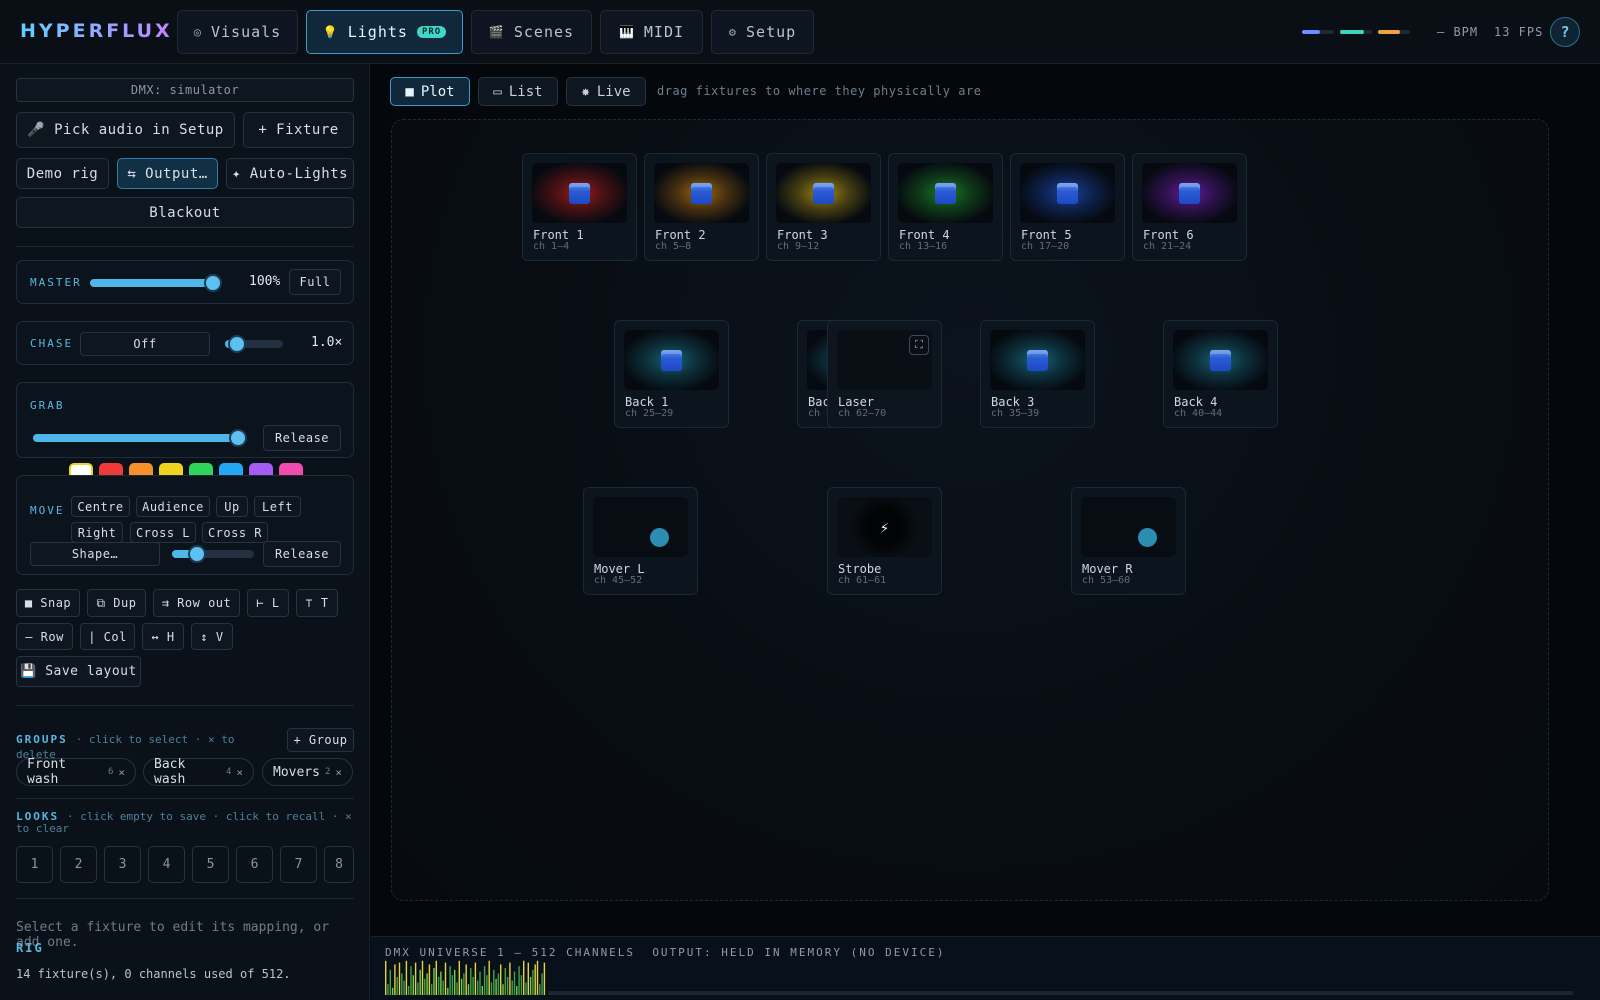 The image size is (1600, 1000). Describe the element at coordinates (884, 374) in the screenshot. I see `fixture-laser: ⛶ Laser ch 62–70` at that location.